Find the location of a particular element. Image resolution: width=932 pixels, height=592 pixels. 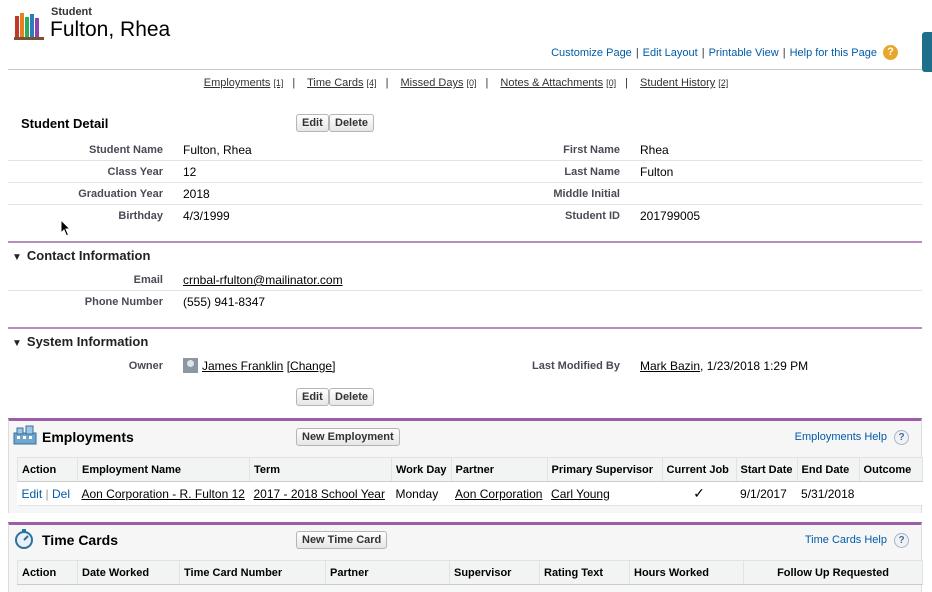

customize-page-link: Customize Page is located at coordinates (591, 53).